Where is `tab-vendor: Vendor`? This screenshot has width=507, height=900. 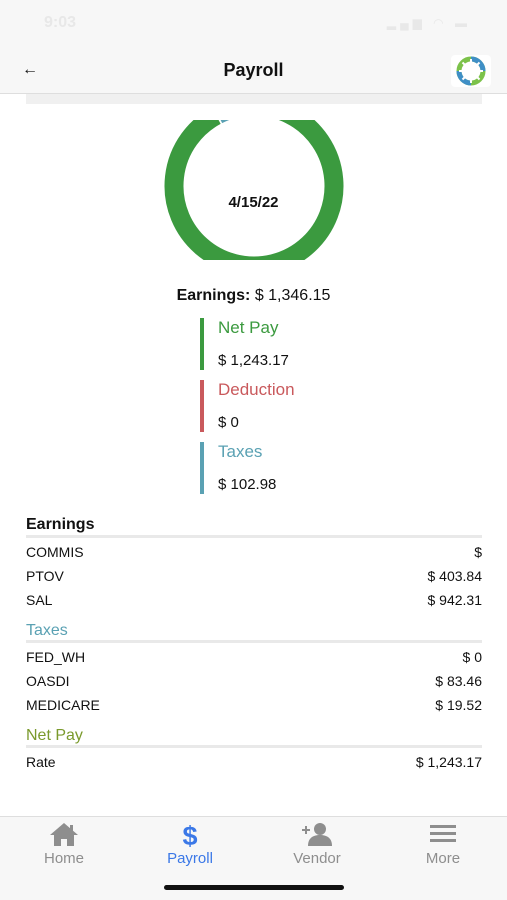 tab-vendor: Vendor is located at coordinates (317, 847).